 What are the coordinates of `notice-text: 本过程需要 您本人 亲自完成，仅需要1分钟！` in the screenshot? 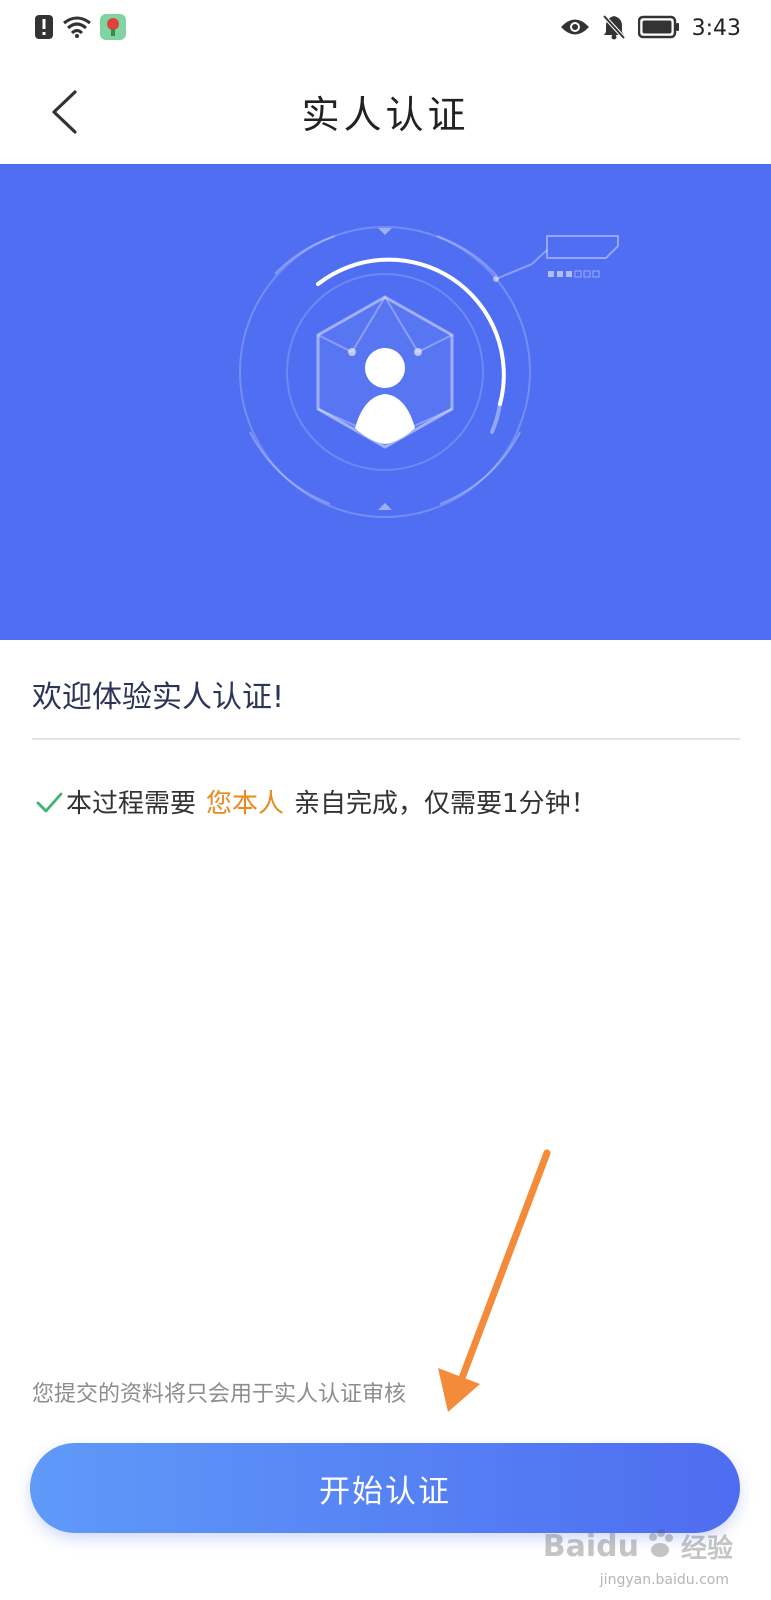 It's located at (315, 801).